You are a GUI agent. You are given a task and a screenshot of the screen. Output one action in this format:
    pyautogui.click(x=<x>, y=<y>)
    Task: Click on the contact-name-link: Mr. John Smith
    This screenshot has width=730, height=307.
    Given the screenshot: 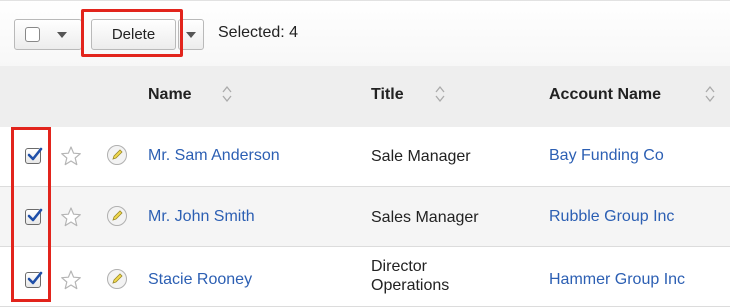 What is the action you would take?
    pyautogui.click(x=201, y=217)
    